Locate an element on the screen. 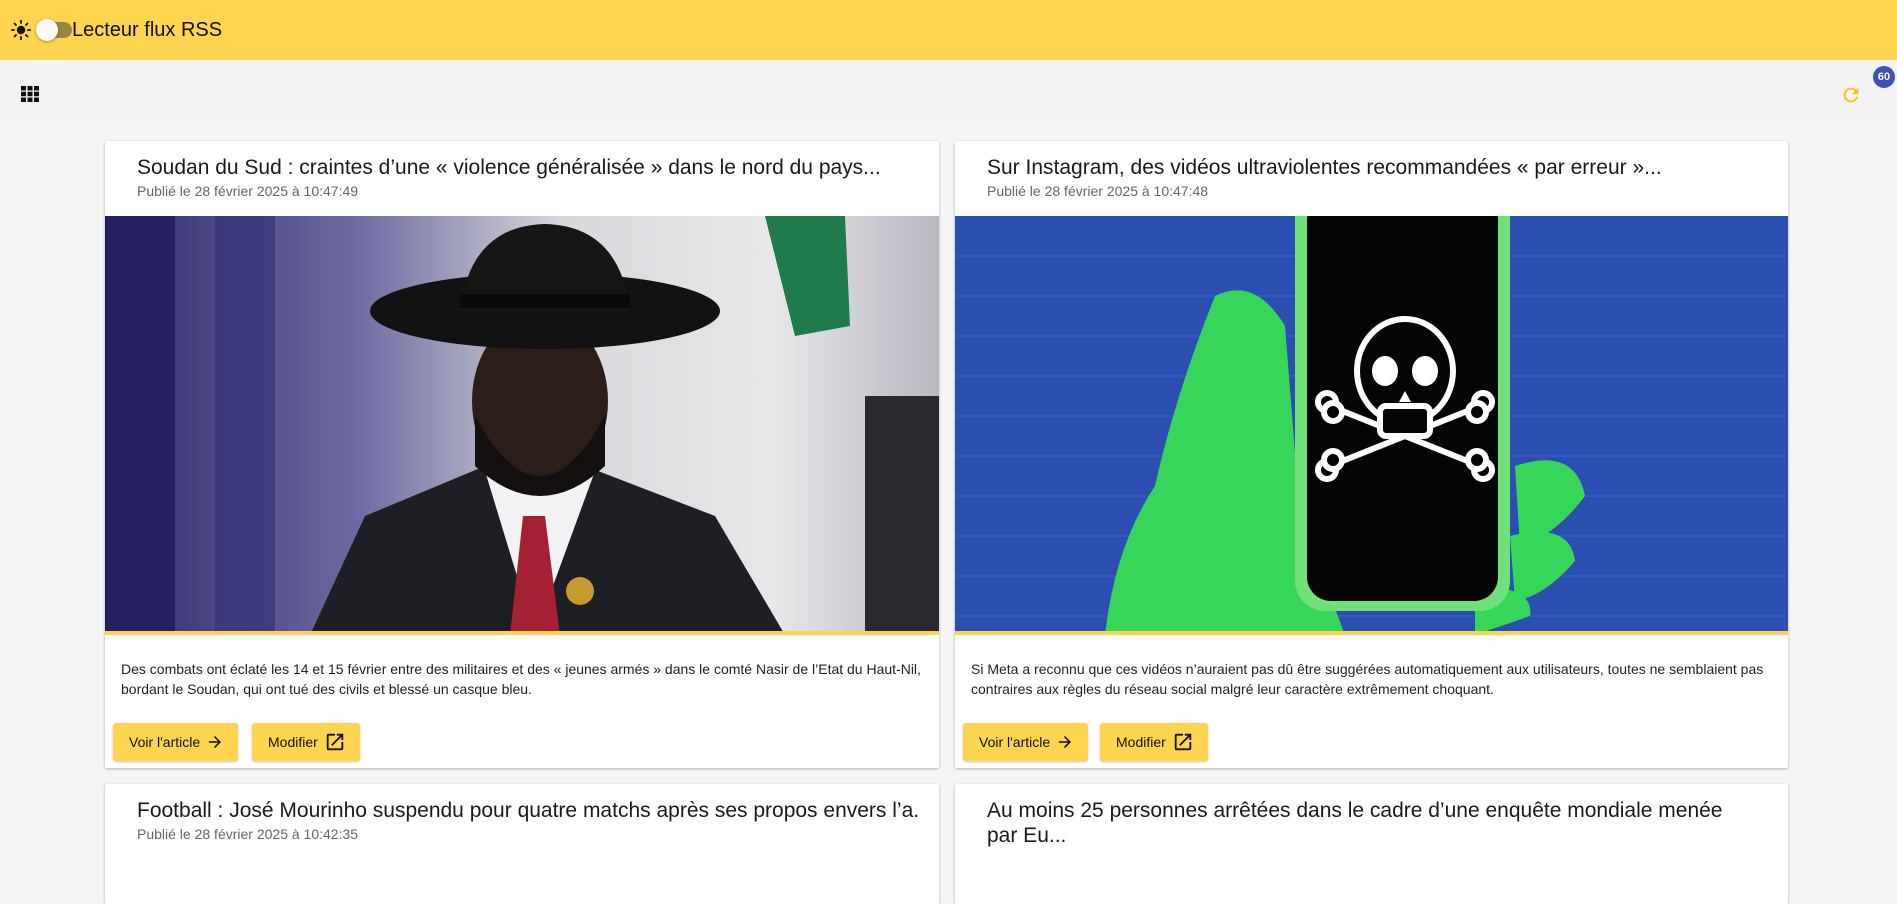 This screenshot has width=1897, height=904. refresh-icon is located at coordinates (1851, 95).